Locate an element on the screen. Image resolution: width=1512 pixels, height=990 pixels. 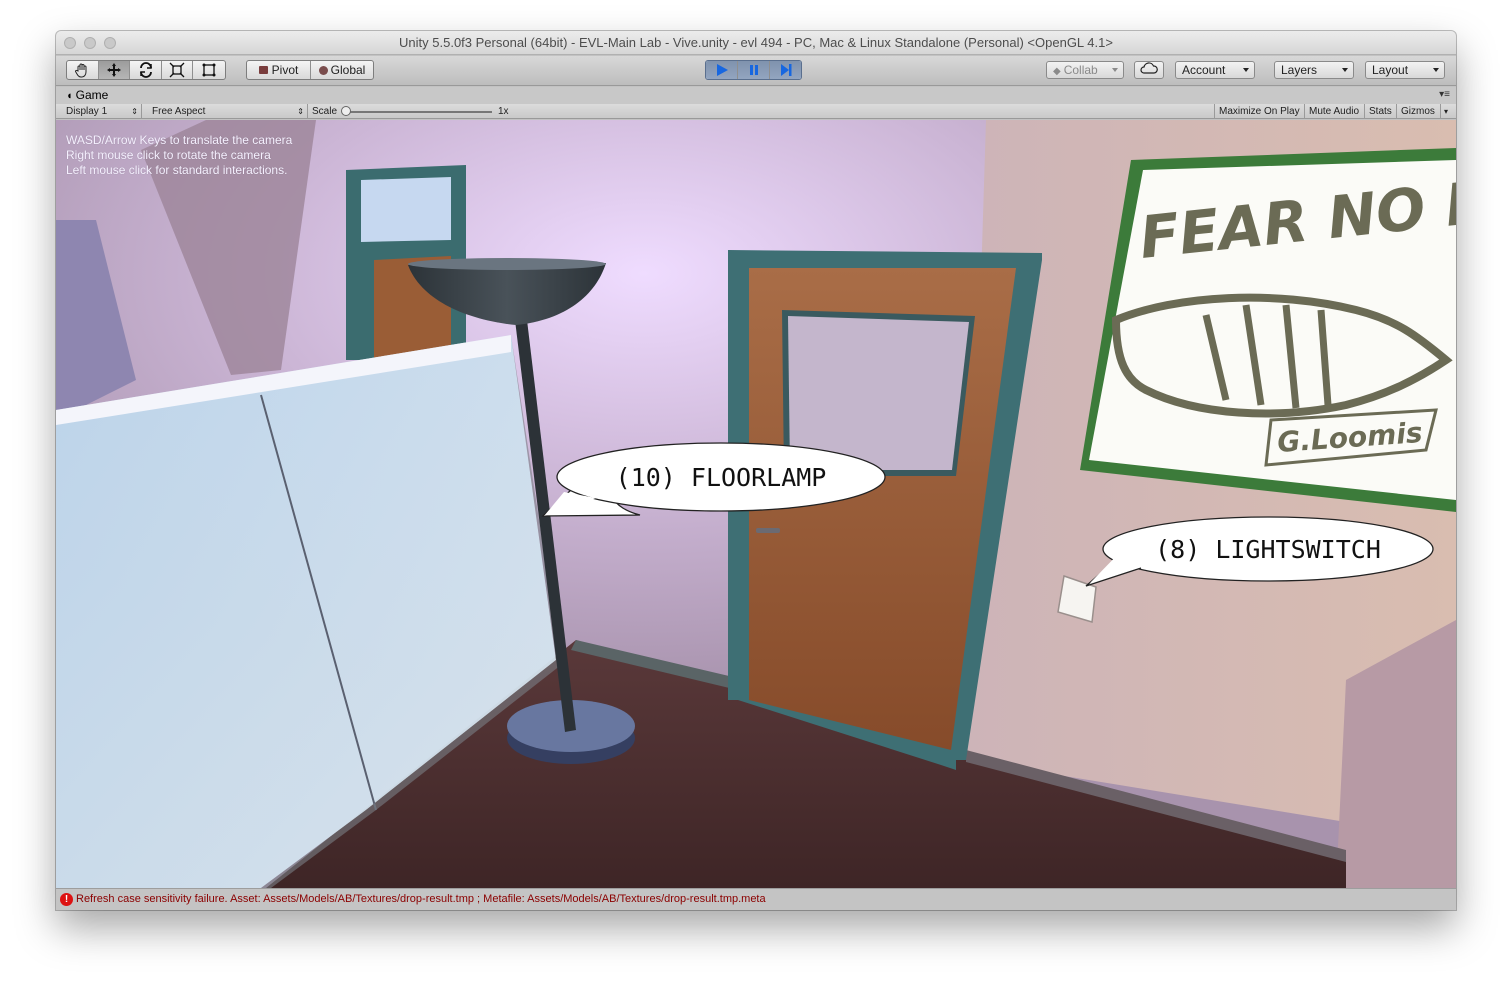
rotate-icon is located at coordinates (145, 70).